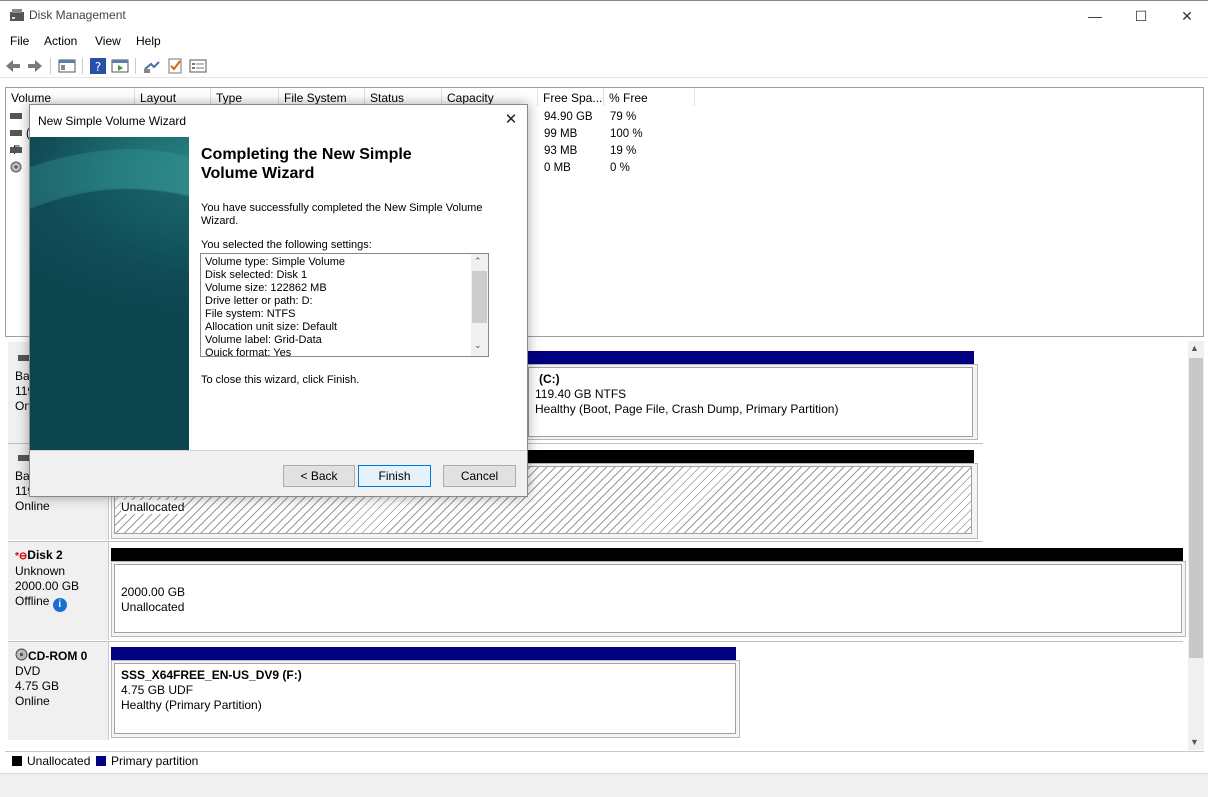 This screenshot has height=797, width=1208. I want to click on partition-f-name: SSS_X64FREE_EN-US_DV9 (F:), so click(211, 675).